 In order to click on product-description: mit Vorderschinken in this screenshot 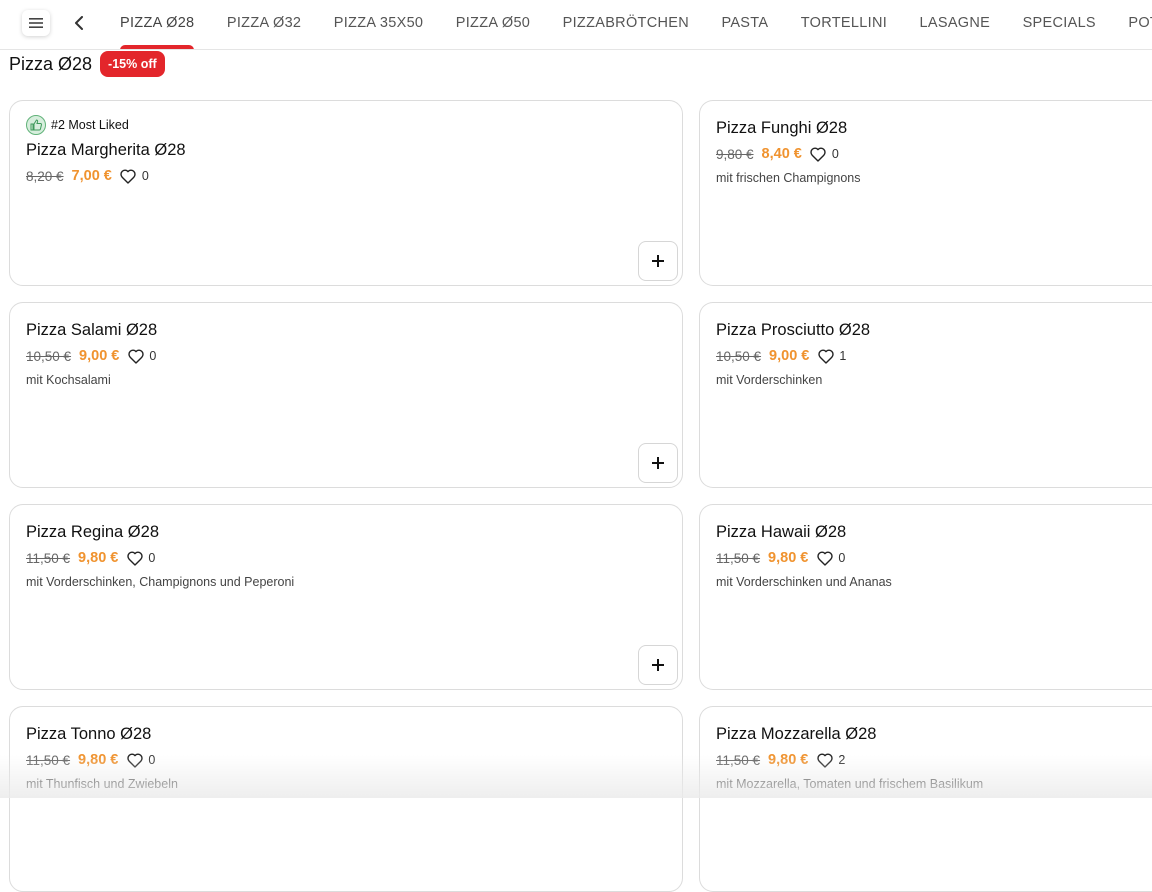, I will do `click(769, 380)`.